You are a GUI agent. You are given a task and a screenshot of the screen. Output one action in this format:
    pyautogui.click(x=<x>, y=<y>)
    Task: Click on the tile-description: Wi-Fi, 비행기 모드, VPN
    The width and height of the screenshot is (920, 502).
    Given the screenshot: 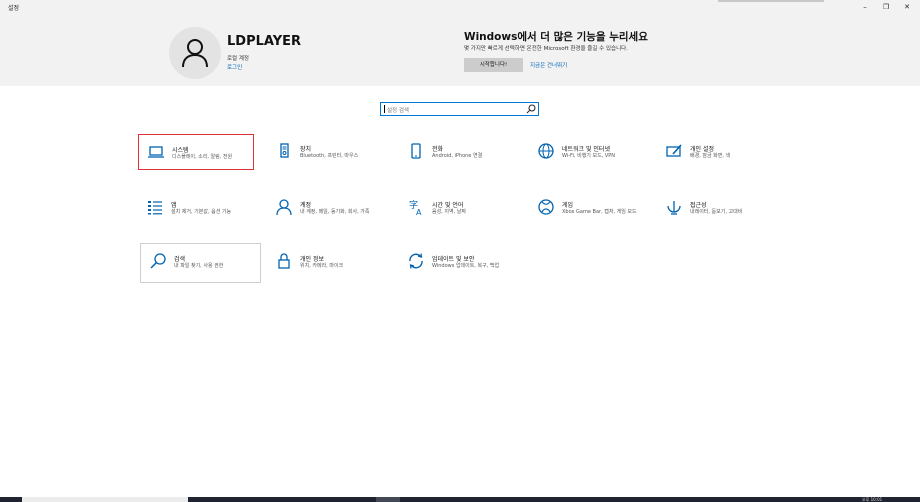 What is the action you would take?
    pyautogui.click(x=589, y=156)
    